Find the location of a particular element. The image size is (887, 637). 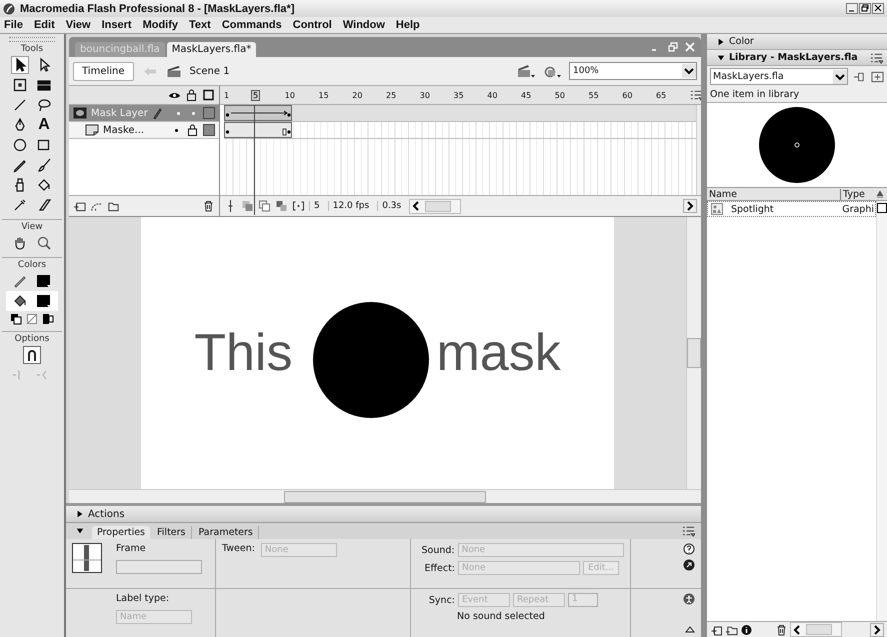

panel-title: Library - MaskLayers.fla is located at coordinates (793, 57).